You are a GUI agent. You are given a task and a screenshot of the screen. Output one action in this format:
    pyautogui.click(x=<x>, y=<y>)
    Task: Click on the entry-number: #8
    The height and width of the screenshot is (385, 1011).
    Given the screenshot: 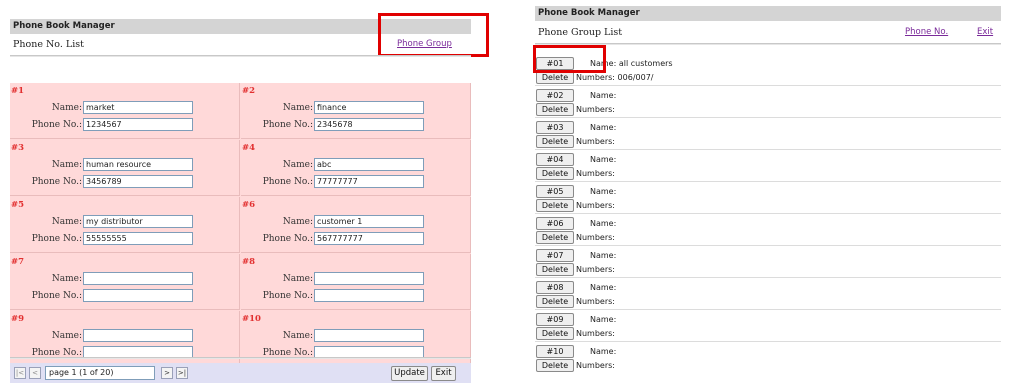 What is the action you would take?
    pyautogui.click(x=249, y=262)
    